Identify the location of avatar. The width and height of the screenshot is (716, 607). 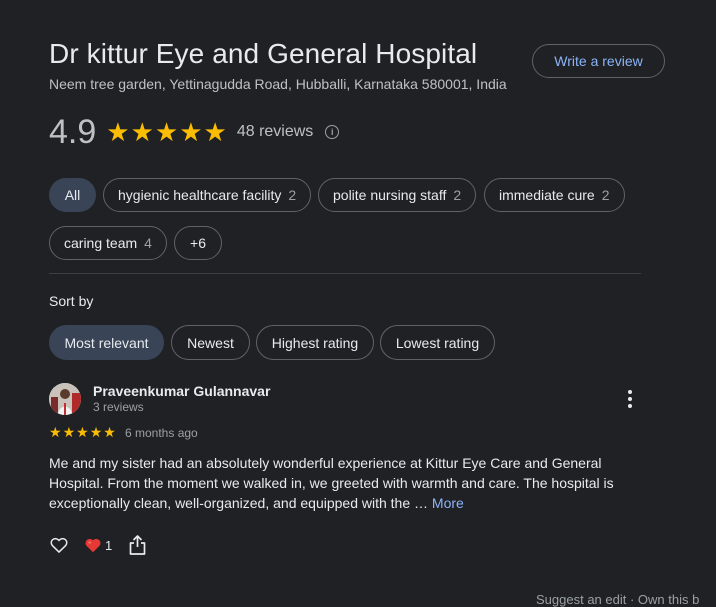
(65, 399).